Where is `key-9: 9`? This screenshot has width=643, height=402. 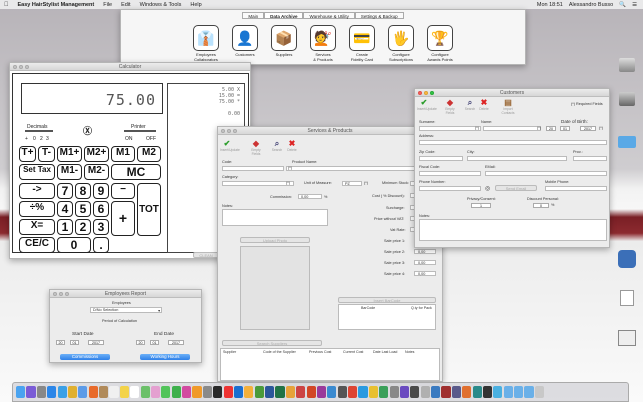 key-9: 9 is located at coordinates (101, 191).